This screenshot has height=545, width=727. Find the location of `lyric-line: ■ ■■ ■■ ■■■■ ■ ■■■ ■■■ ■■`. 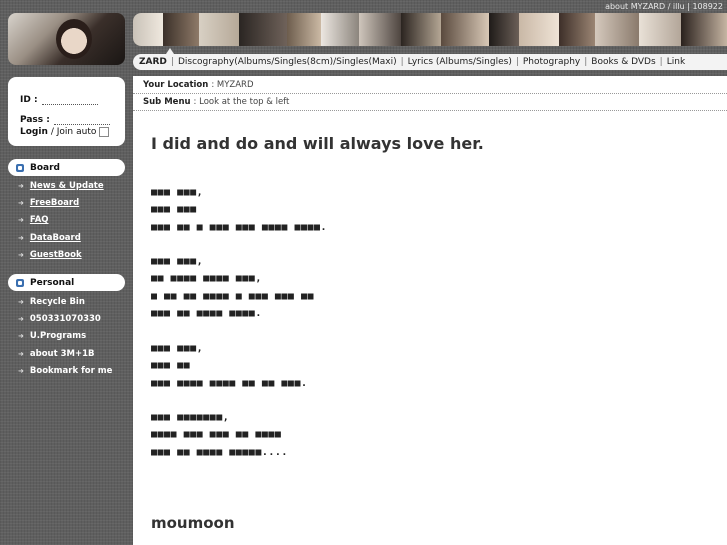

lyric-line: ■ ■■ ■■ ■■■■ ■ ■■■ ■■■ ■■ is located at coordinates (233, 296).